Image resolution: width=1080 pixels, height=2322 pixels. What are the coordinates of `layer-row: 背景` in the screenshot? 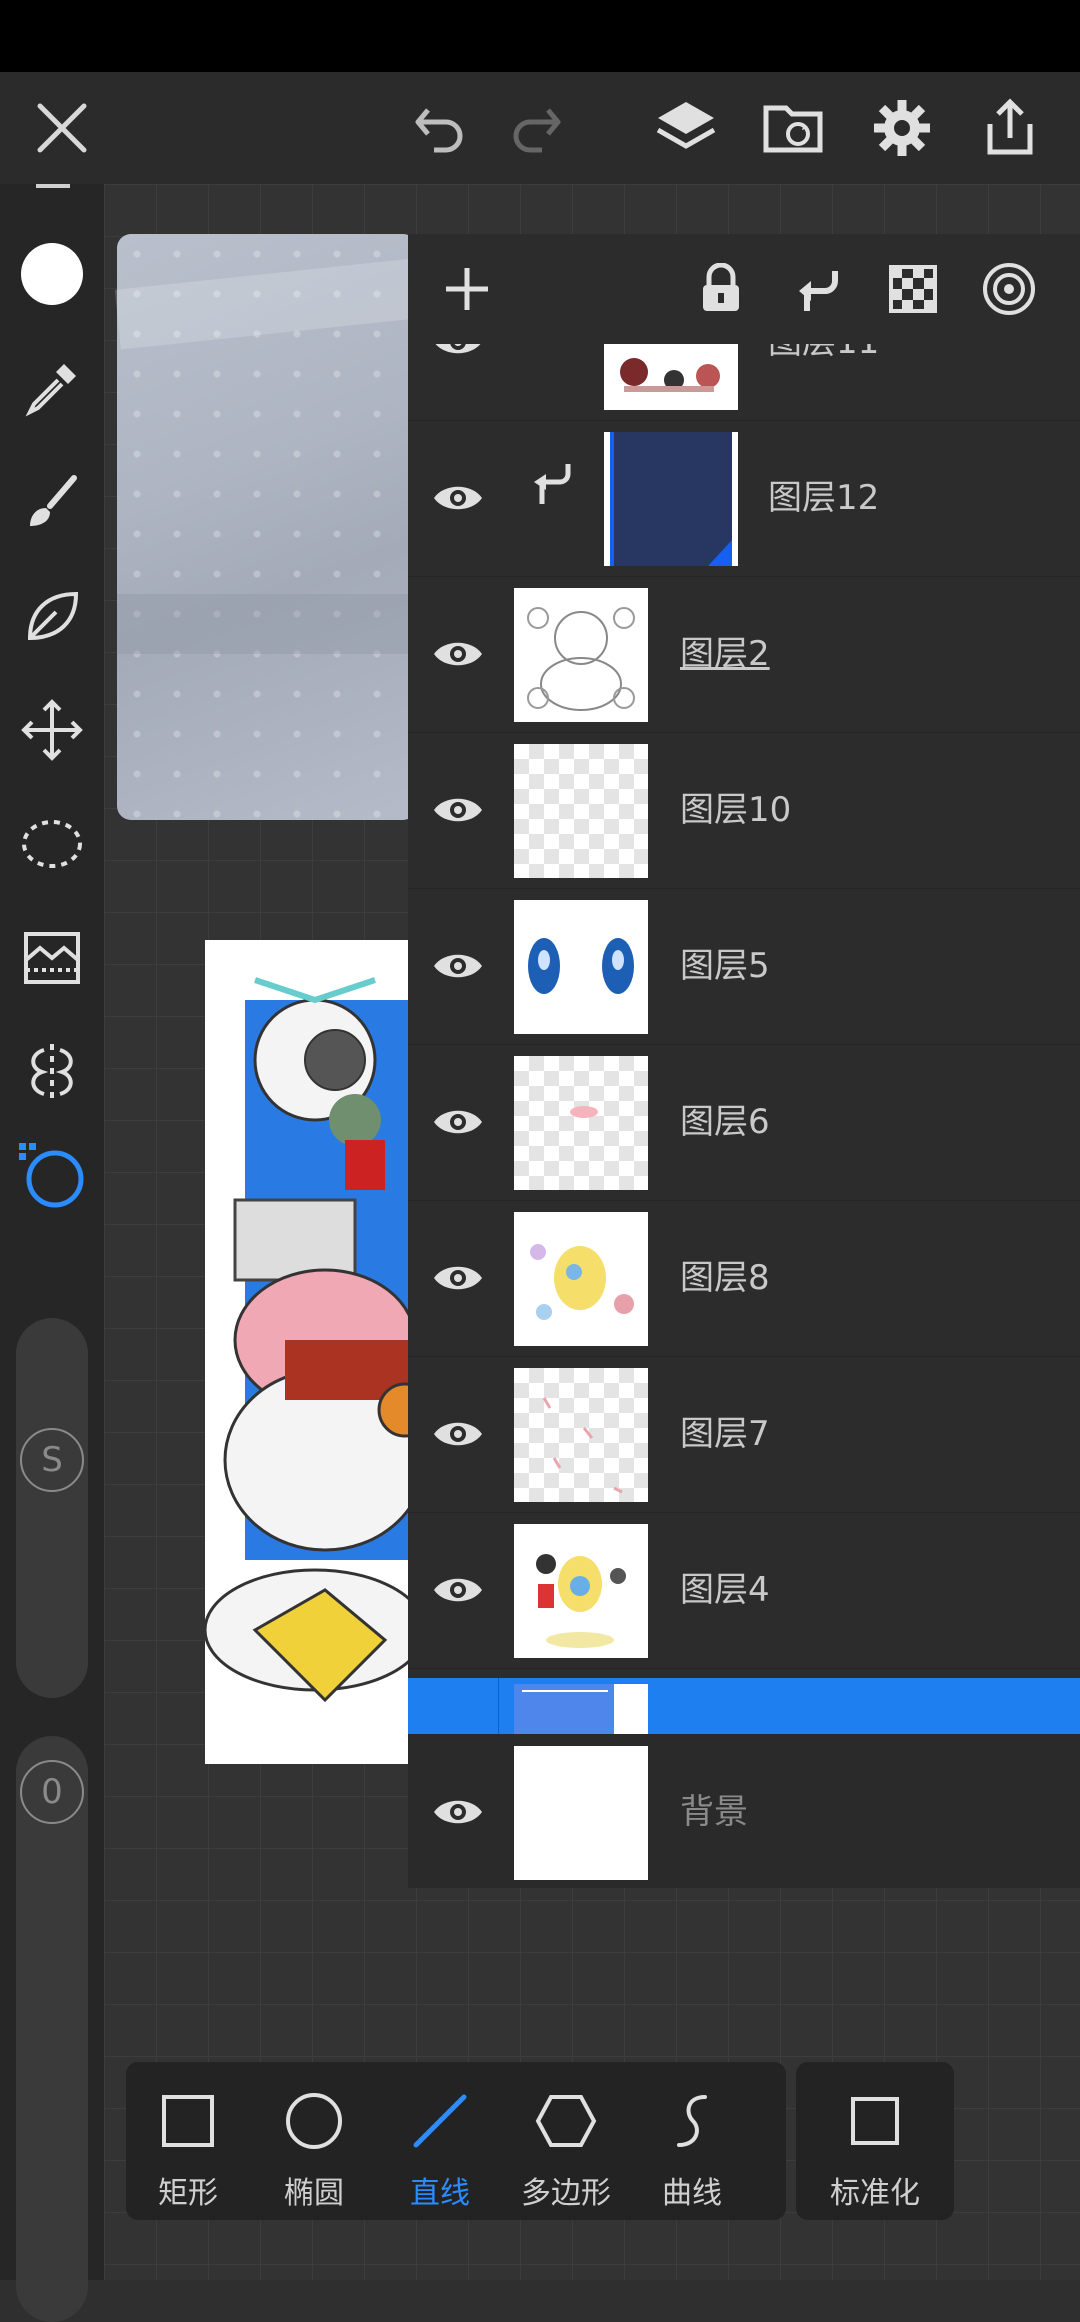 It's located at (744, 1811).